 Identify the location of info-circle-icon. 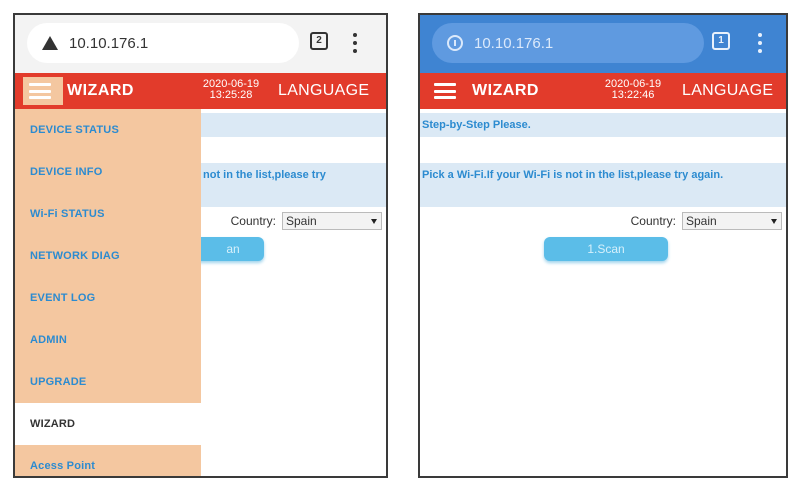
(455, 43).